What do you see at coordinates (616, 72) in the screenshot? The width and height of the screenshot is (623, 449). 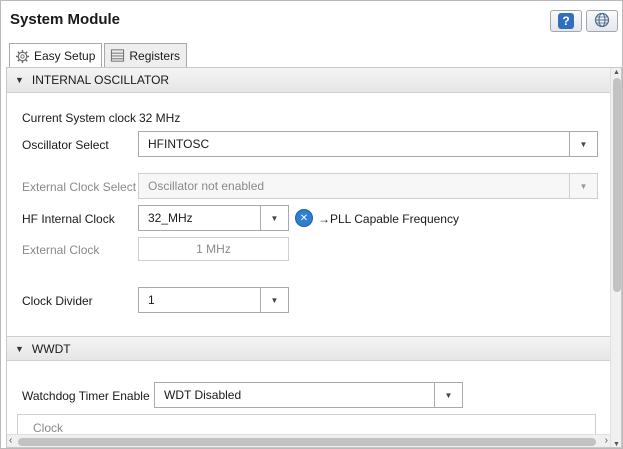 I see `scroll-up-icon: ▲` at bounding box center [616, 72].